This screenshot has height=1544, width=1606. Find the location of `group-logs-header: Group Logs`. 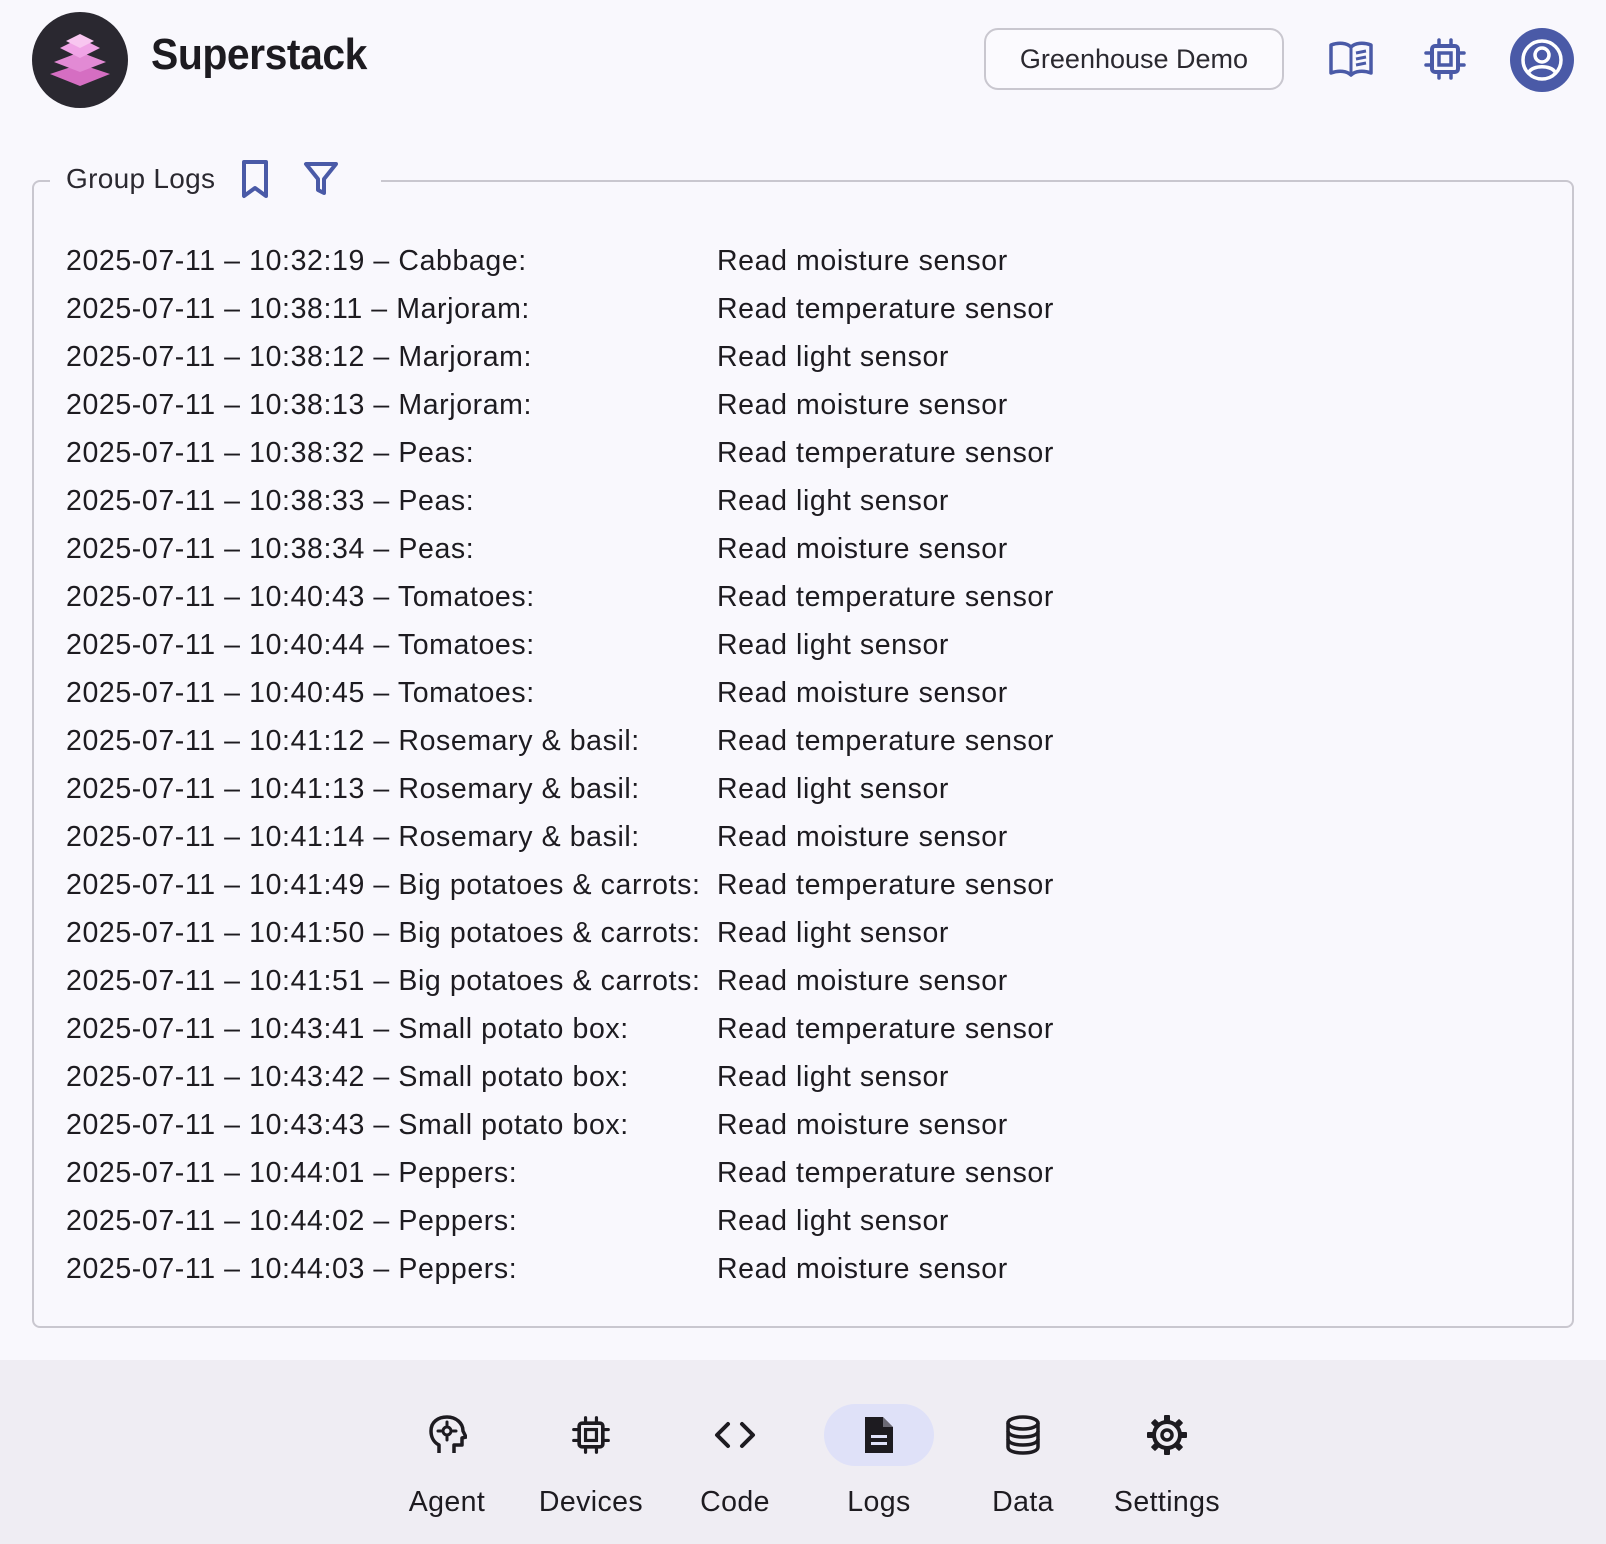

group-logs-header: Group Logs is located at coordinates (216, 179).